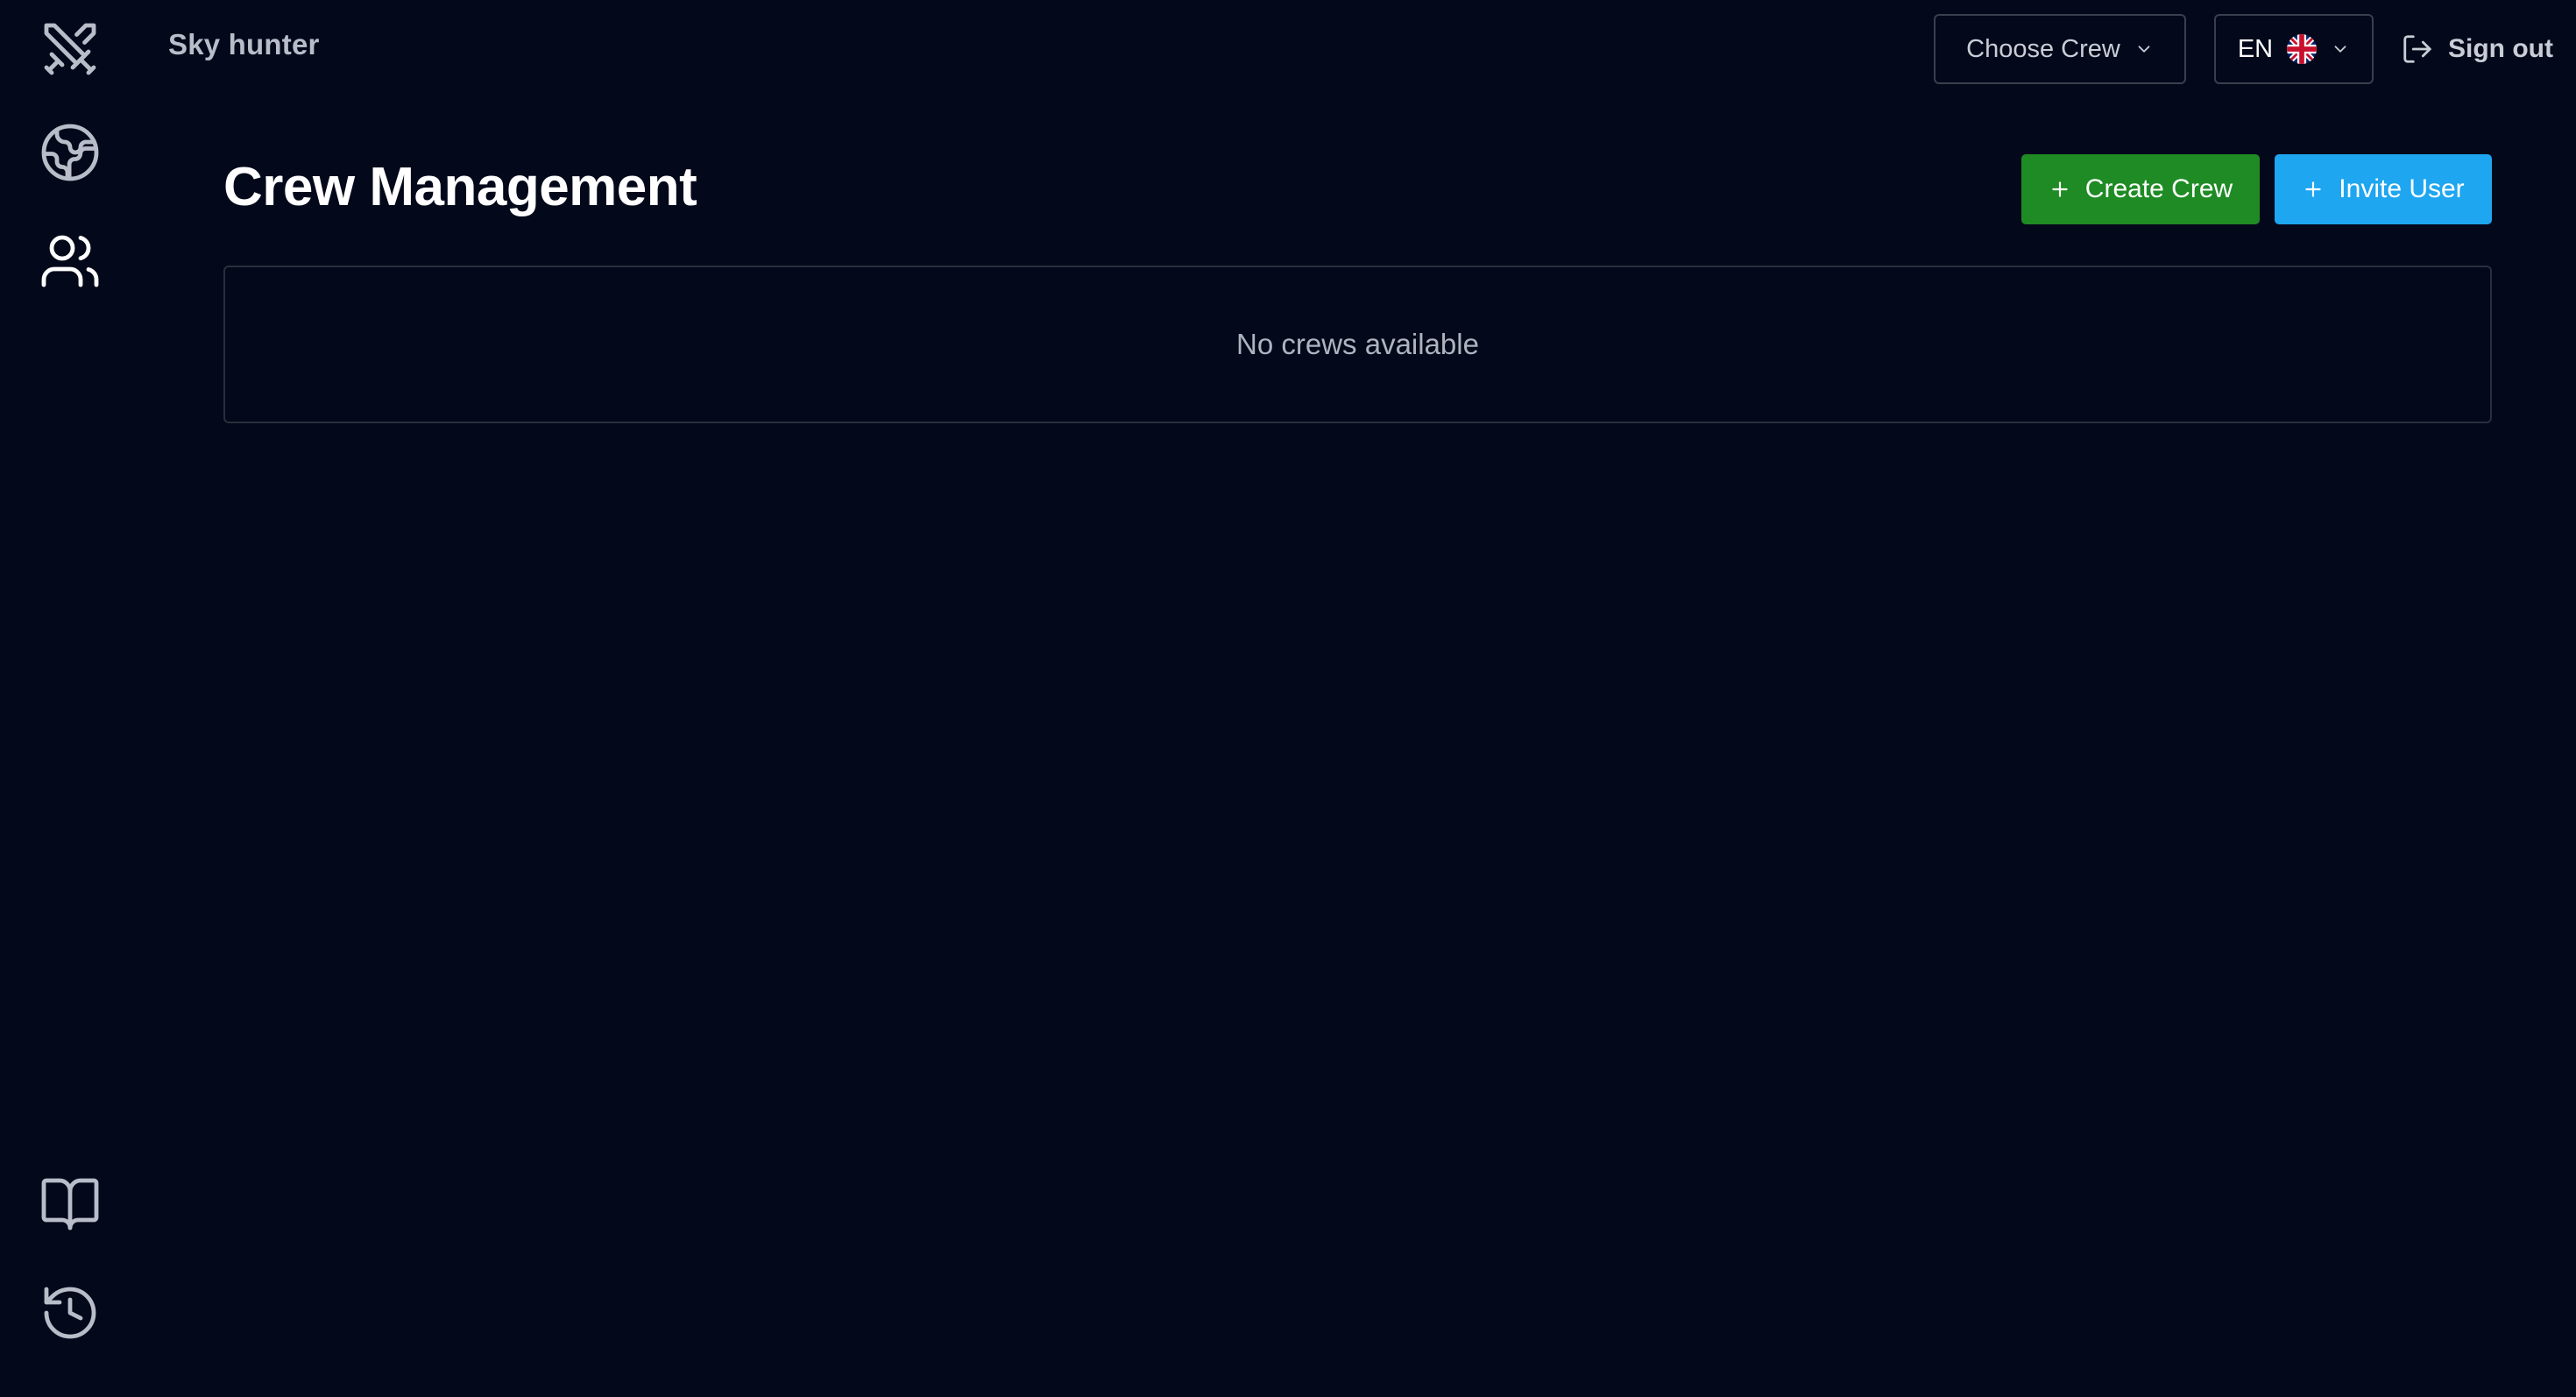 This screenshot has width=2576, height=1397. I want to click on sign-out-label: Sign out, so click(2500, 49).